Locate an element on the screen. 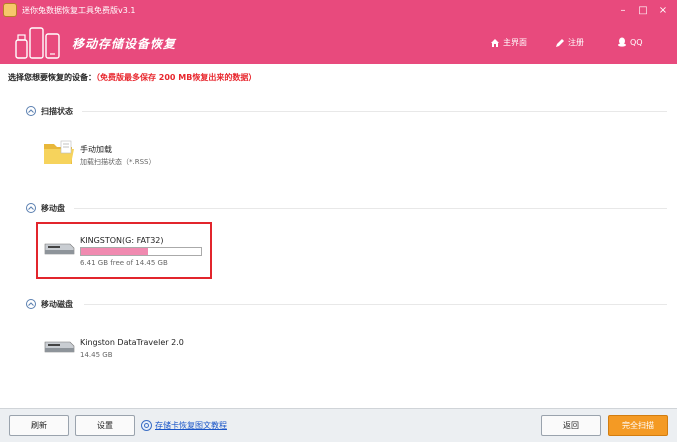 This screenshot has width=677, height=442. section-title: 移动盘 is located at coordinates (53, 208).